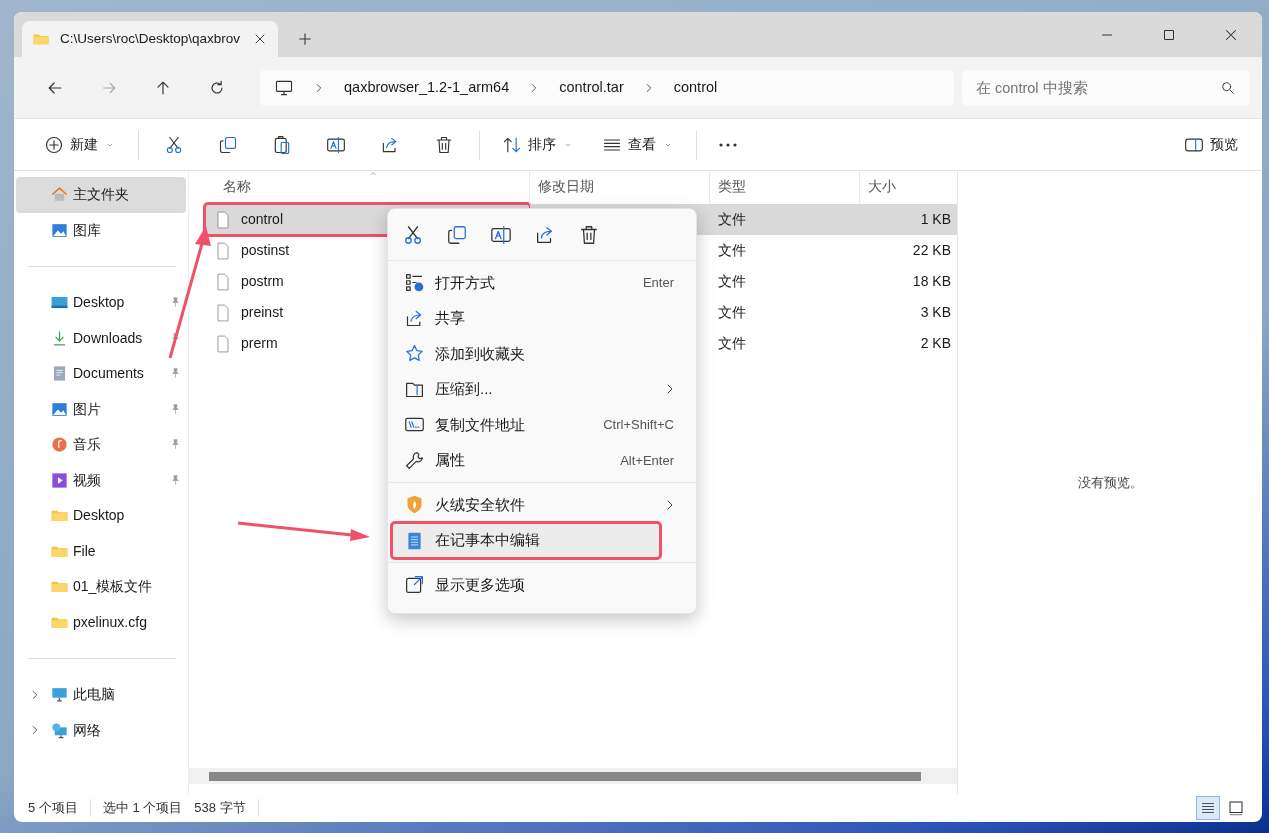 This screenshot has height=833, width=1269. Describe the element at coordinates (282, 144) in the screenshot. I see `paste-icon` at that location.